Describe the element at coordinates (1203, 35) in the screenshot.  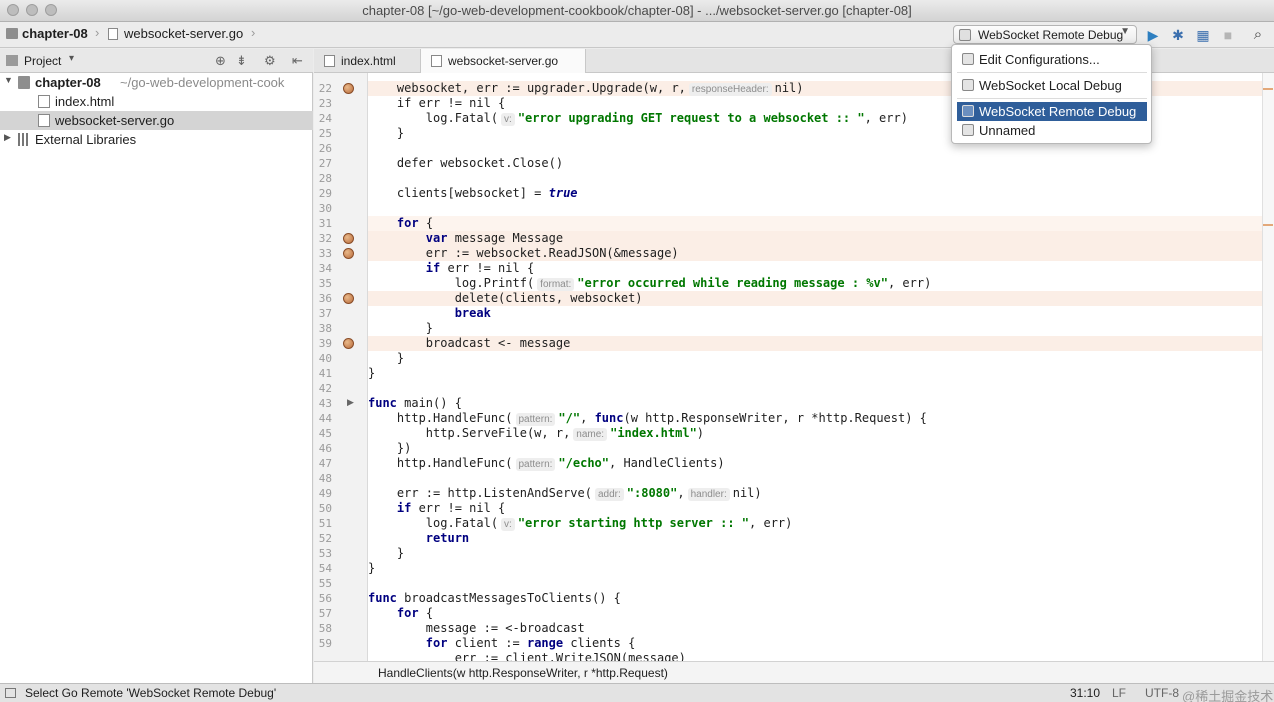
I see `coverage-icon: ▦` at that location.